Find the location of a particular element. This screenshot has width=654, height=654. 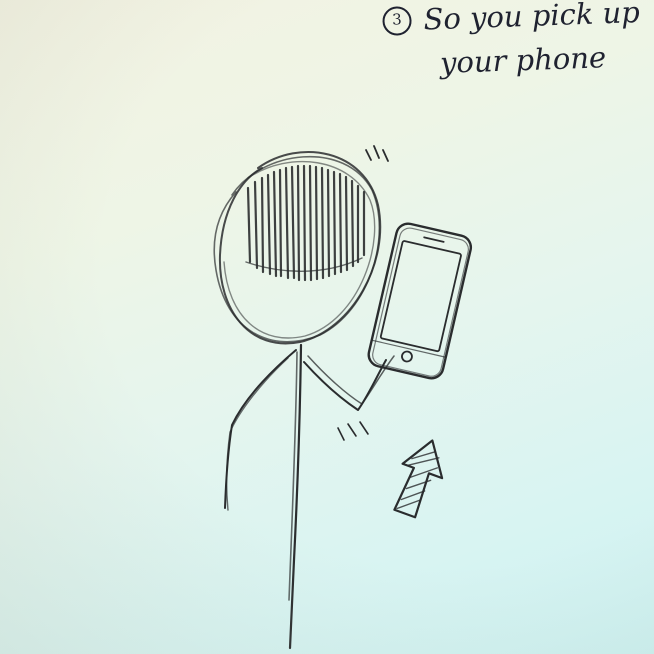

hair-hatching is located at coordinates (305, 223).